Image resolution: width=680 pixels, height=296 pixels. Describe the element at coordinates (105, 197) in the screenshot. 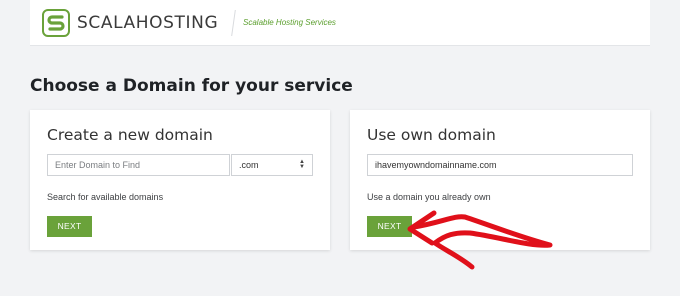

I see `new-domain-helper-text: Search for available domains` at that location.